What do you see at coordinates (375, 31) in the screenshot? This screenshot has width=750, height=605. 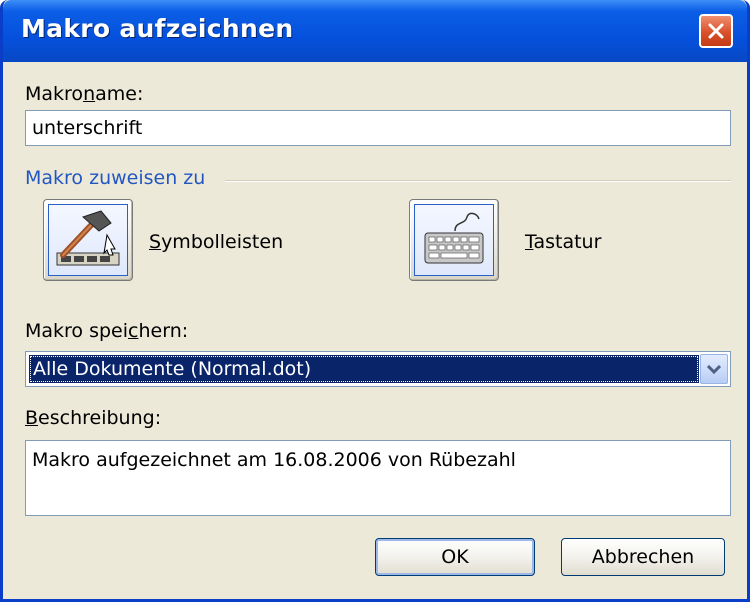 I see `title-bar: Makro aufzeichnen` at bounding box center [375, 31].